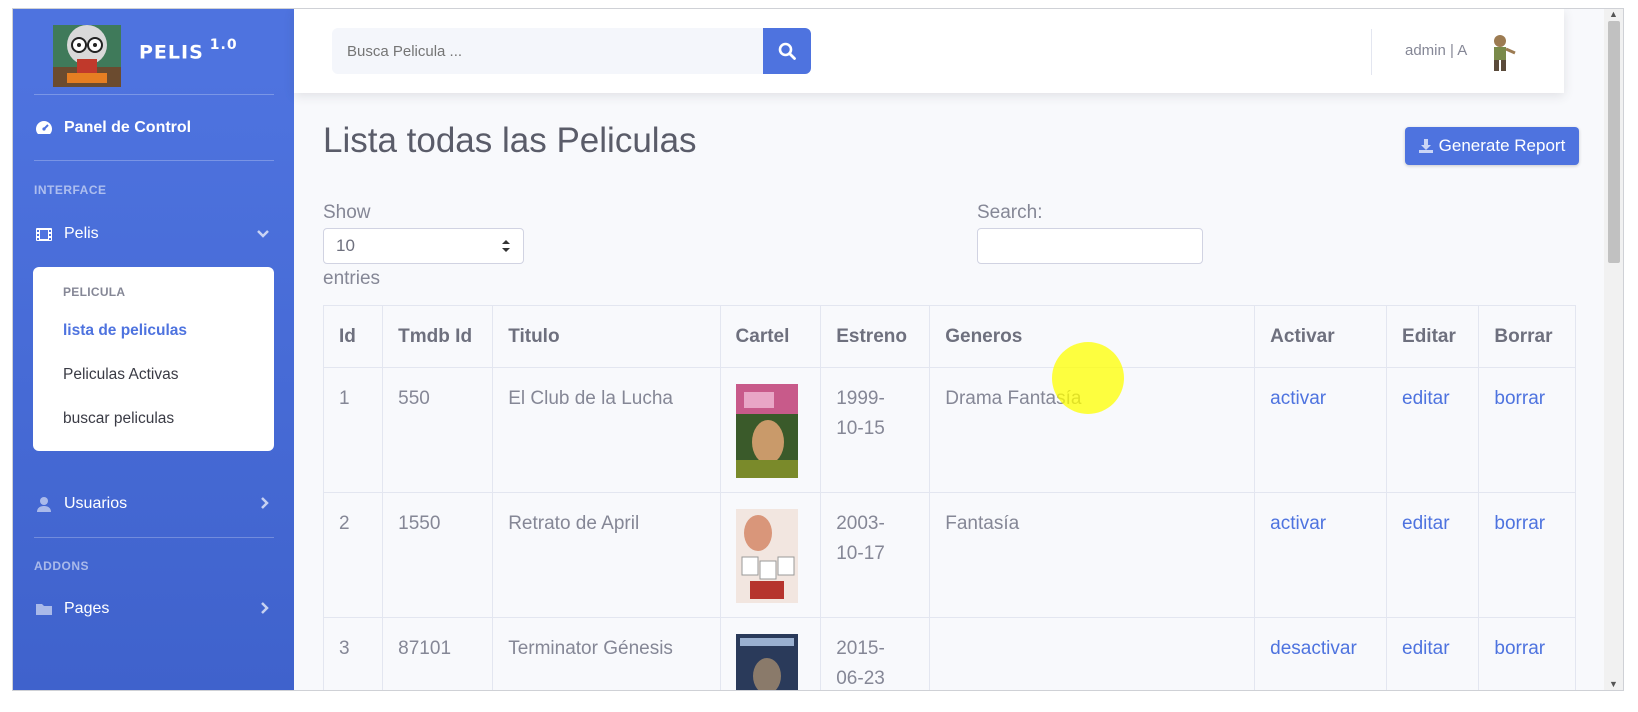  Describe the element at coordinates (438, 555) in the screenshot. I see `cell-tmdb-id: 1550` at that location.